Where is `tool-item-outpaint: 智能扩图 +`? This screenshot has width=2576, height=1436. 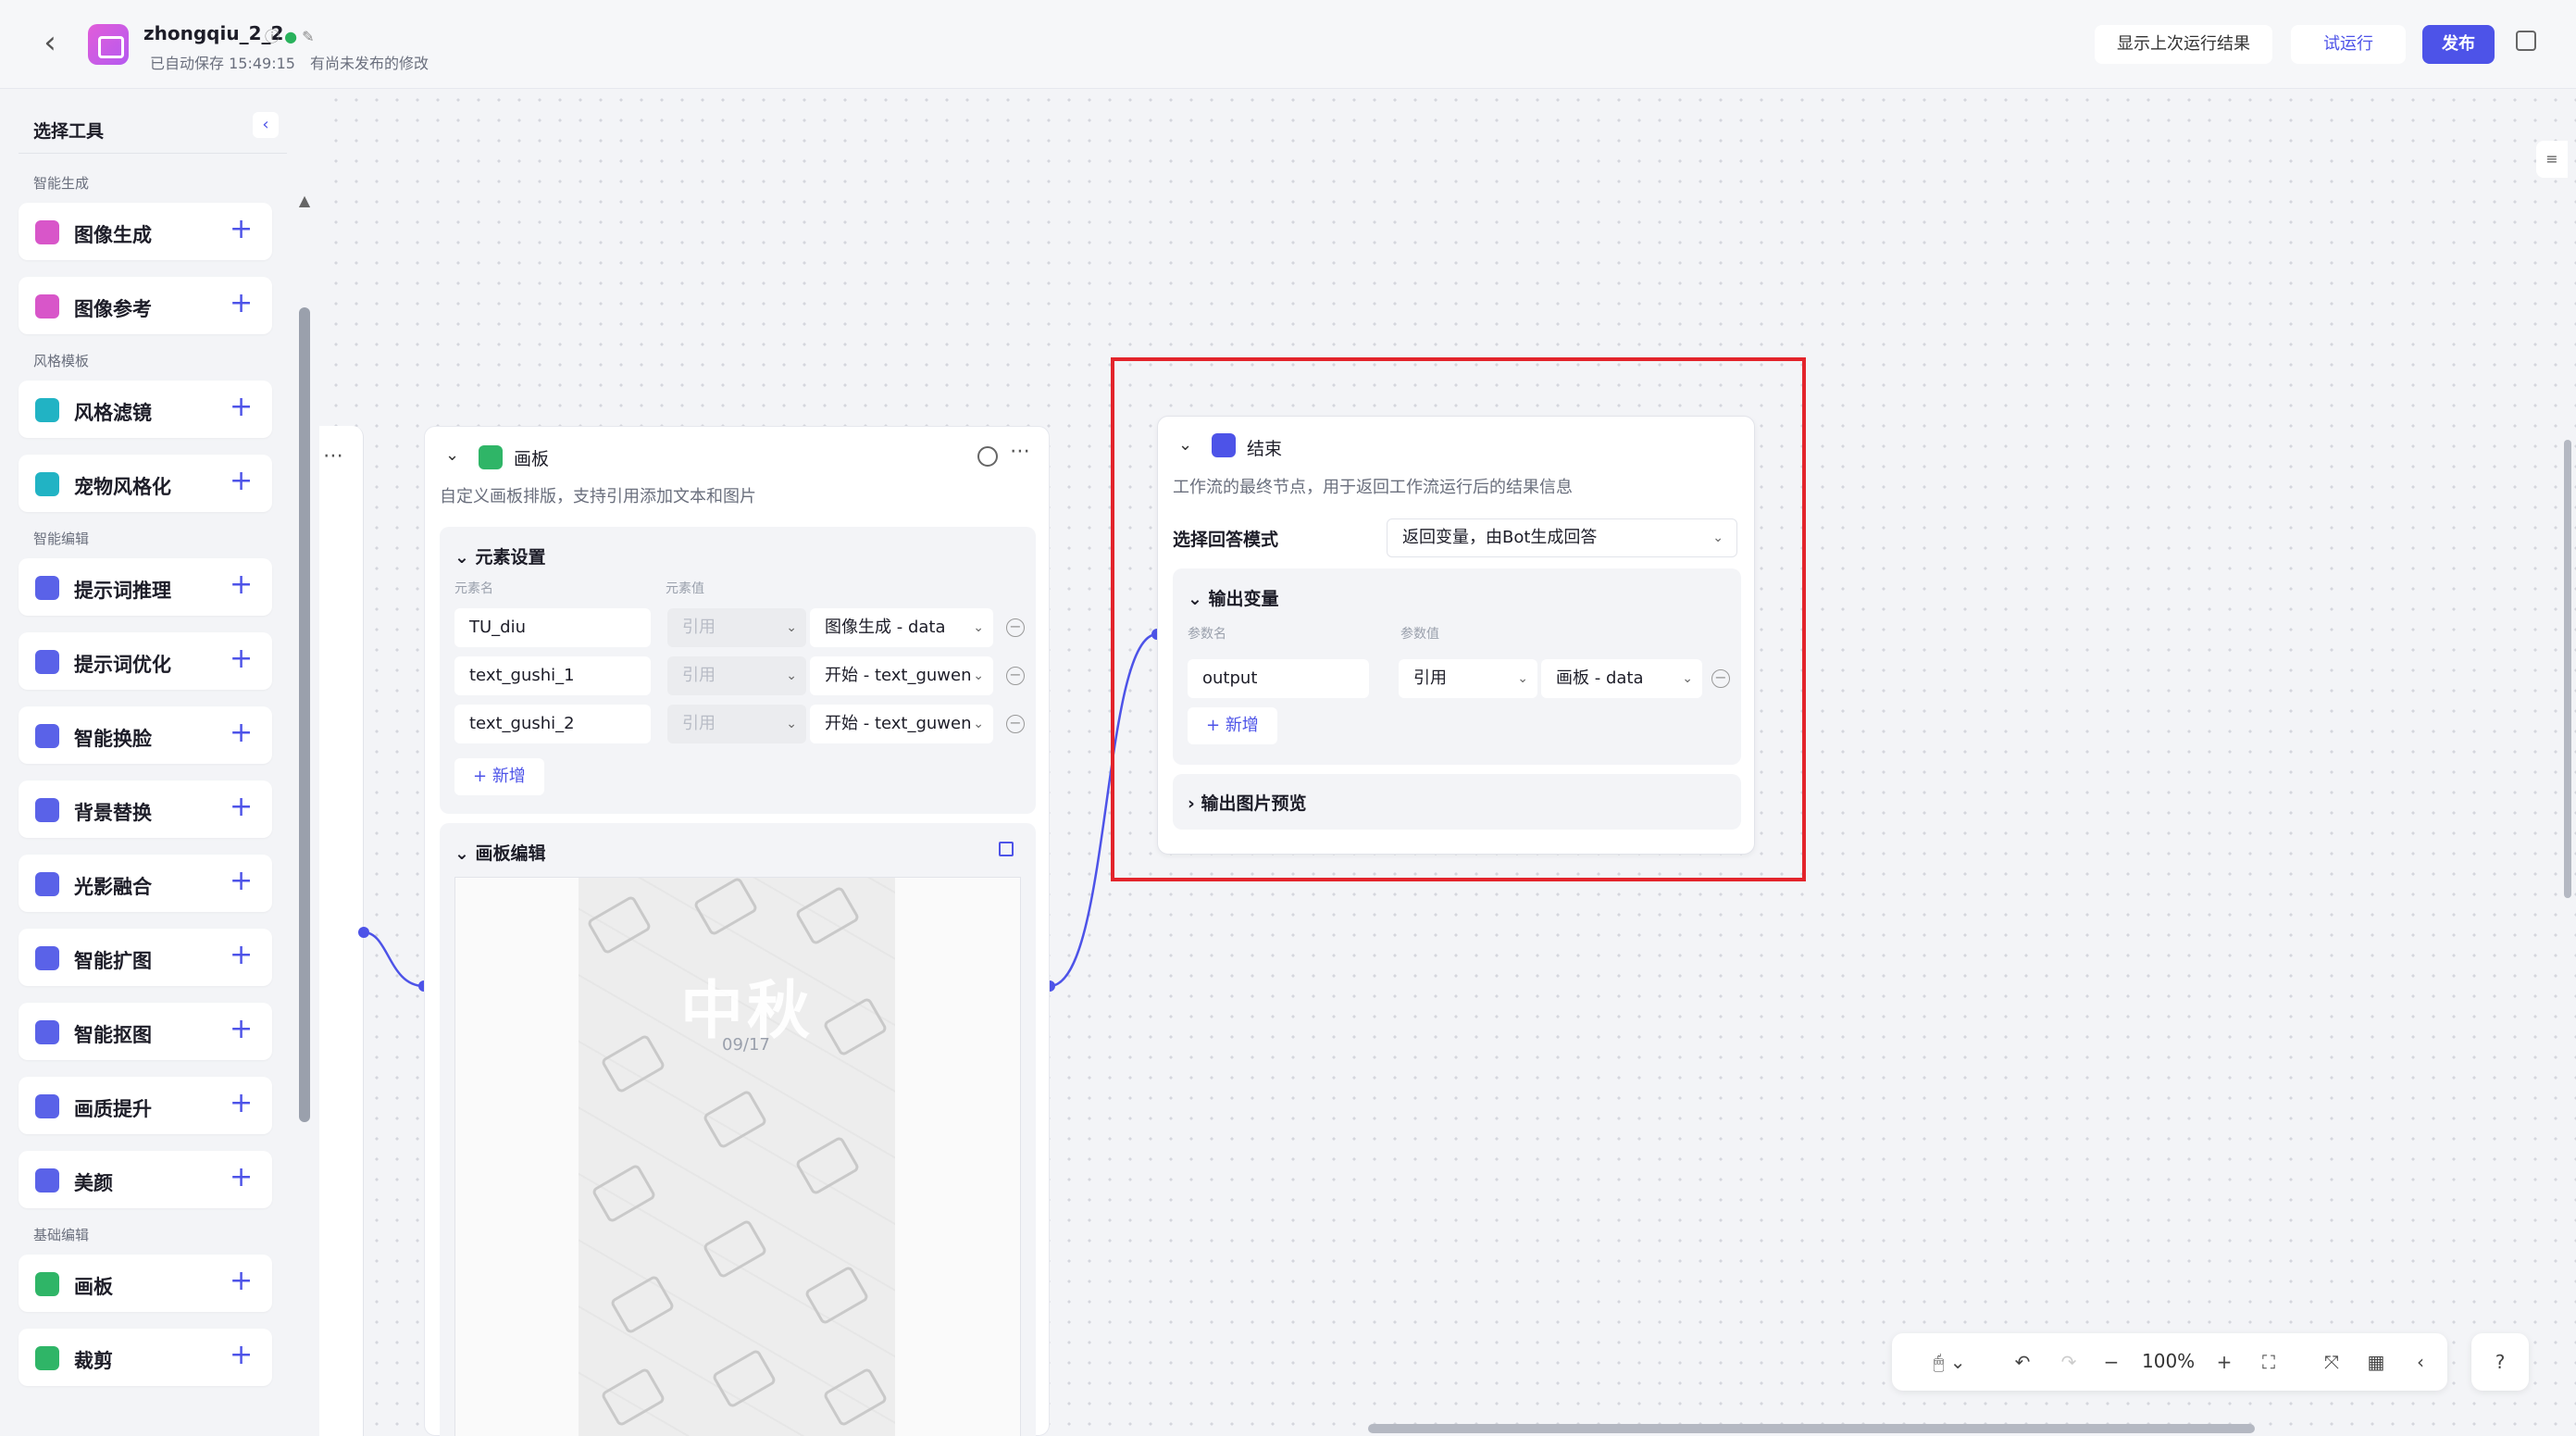
tool-item-outpaint: 智能扩图 + is located at coordinates (145, 957).